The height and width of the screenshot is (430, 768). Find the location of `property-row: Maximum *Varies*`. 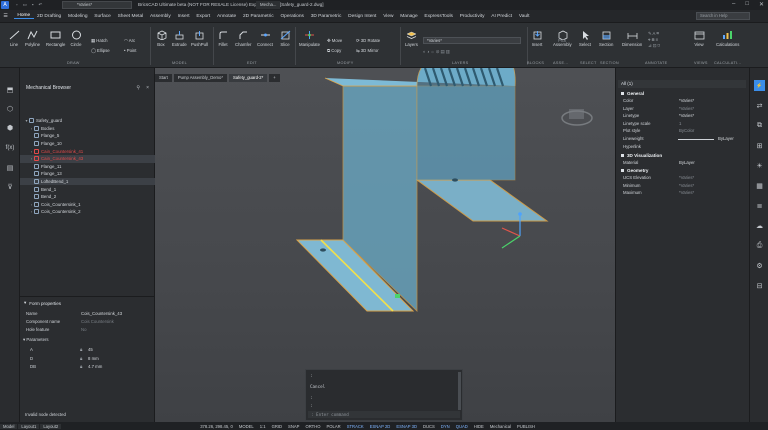

property-row: Maximum *Varies* is located at coordinates (683, 193).